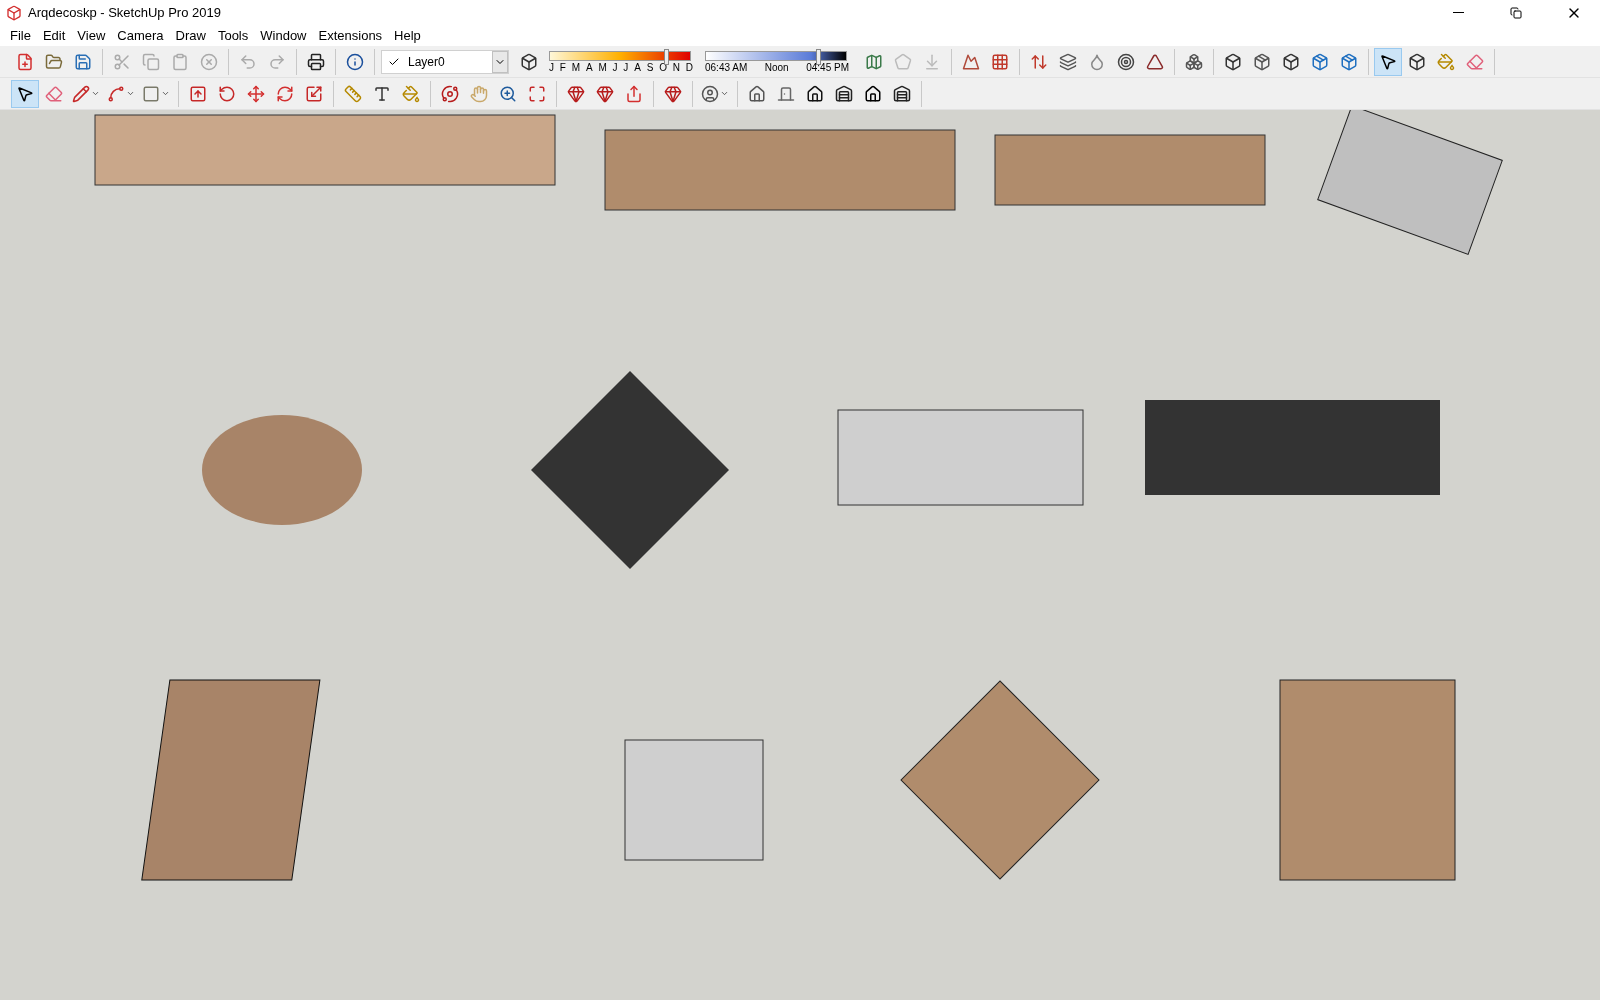  I want to click on dropdown-button, so click(500, 61).